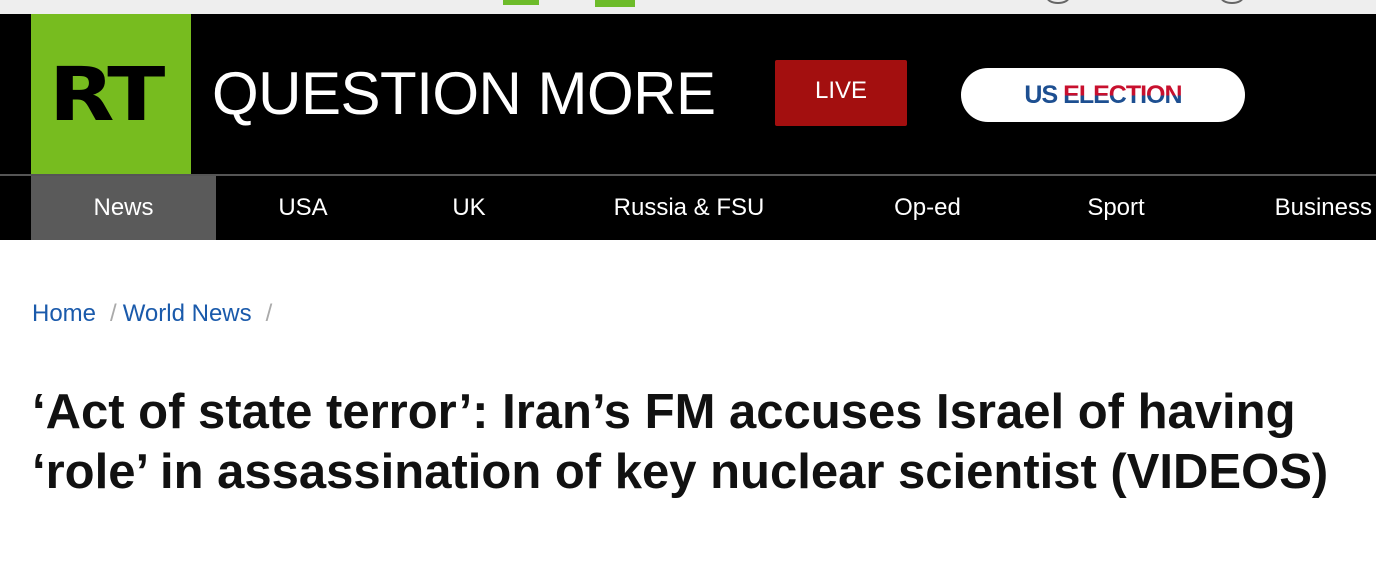 Image resolution: width=1376 pixels, height=578 pixels. What do you see at coordinates (303, 208) in the screenshot?
I see `nav-item-usa: USA` at bounding box center [303, 208].